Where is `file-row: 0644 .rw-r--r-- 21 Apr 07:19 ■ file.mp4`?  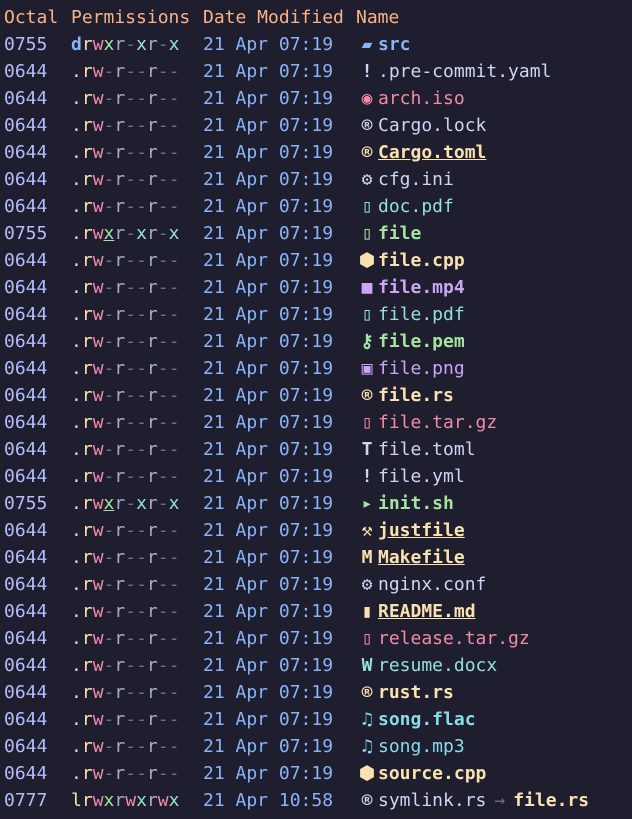 file-row: 0644 .rw-r--r-- 21 Apr 07:19 ■ file.mp4 is located at coordinates (318, 287).